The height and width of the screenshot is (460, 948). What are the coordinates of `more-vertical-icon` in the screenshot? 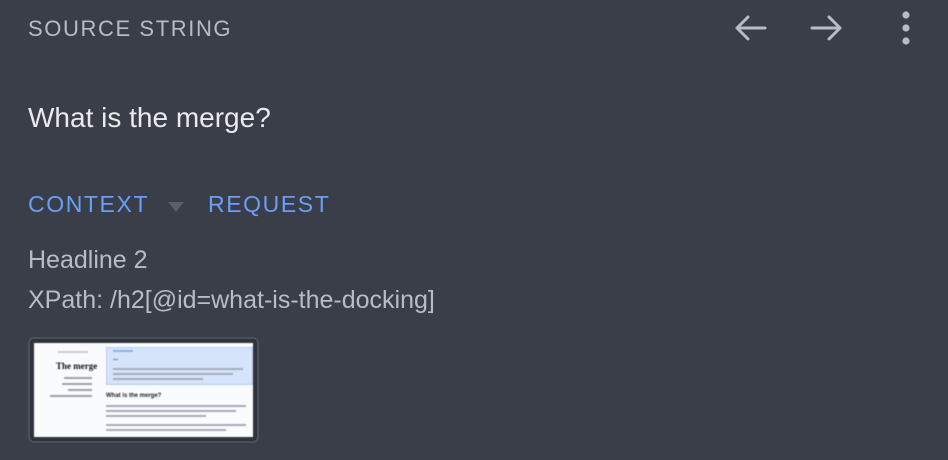 It's located at (906, 30).